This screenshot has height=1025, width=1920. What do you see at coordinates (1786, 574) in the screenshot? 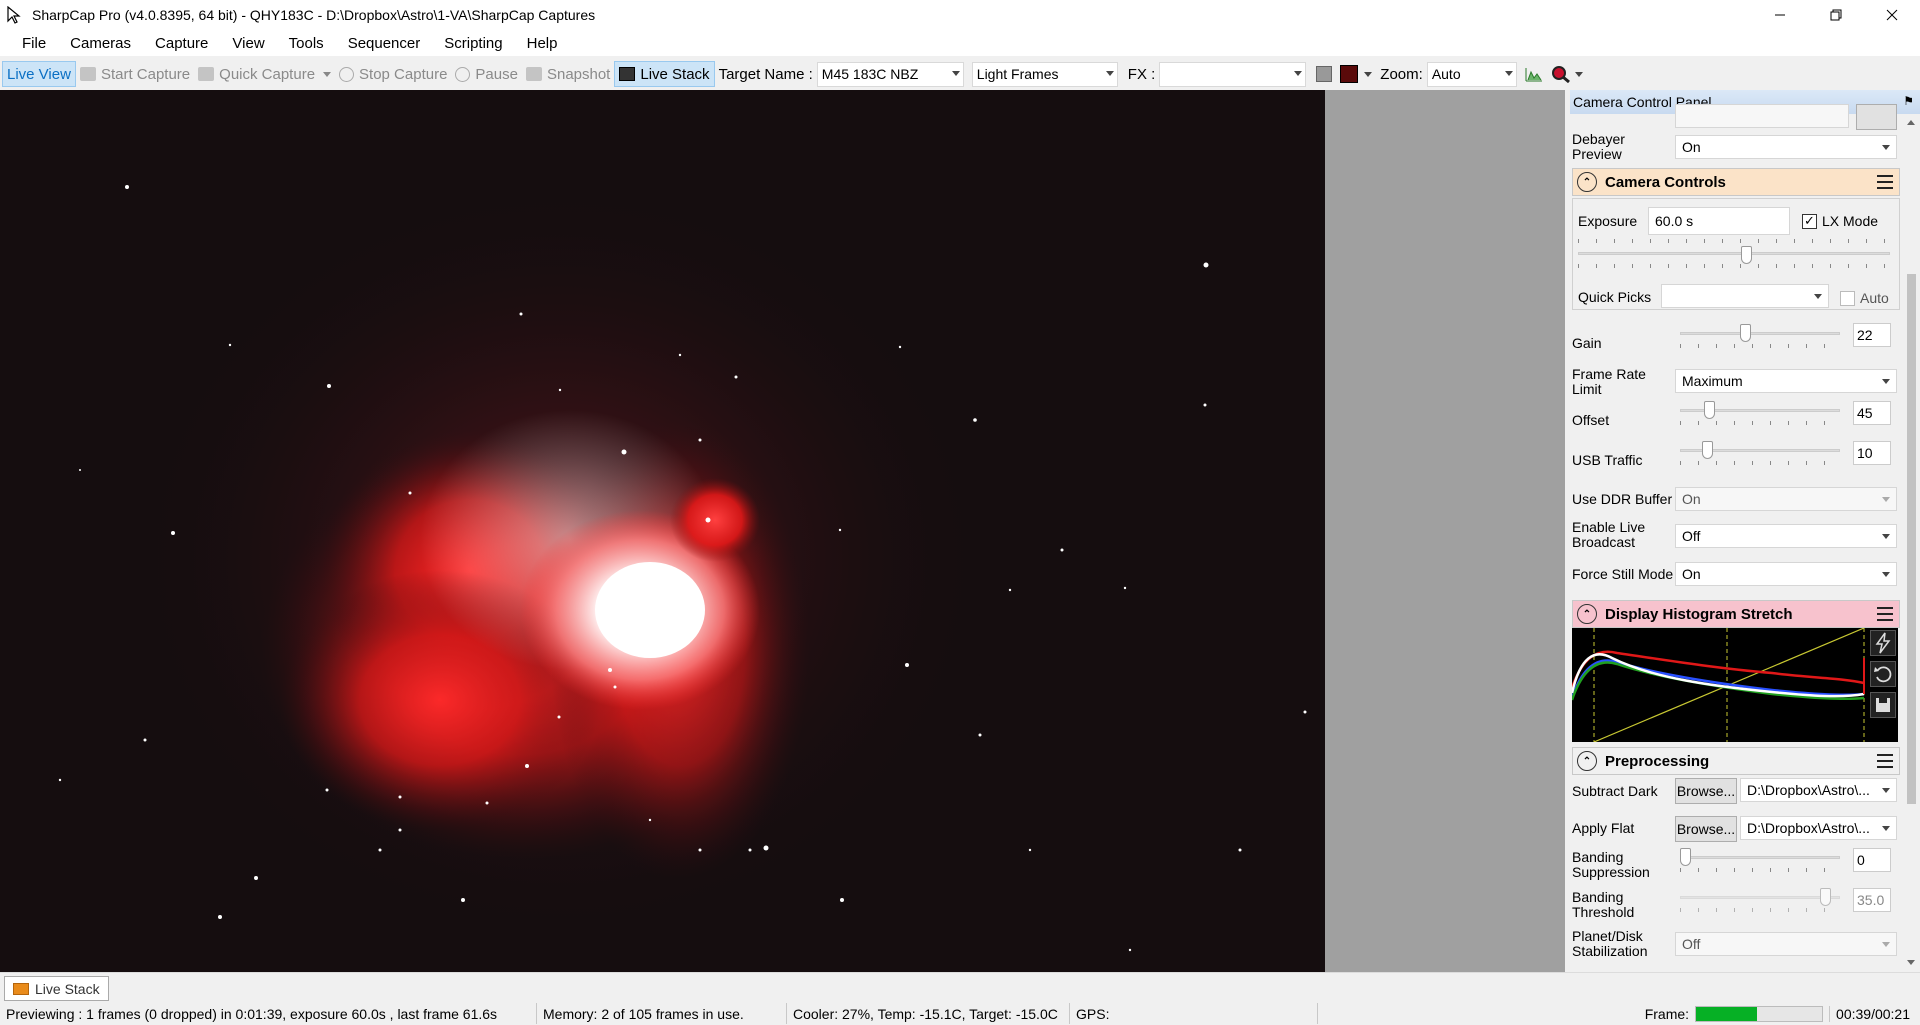
I see `force-still-select: On` at bounding box center [1786, 574].